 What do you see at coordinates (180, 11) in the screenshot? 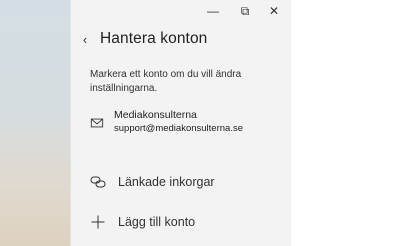
I see `window-titlebar: — ⧉ ✕` at bounding box center [180, 11].